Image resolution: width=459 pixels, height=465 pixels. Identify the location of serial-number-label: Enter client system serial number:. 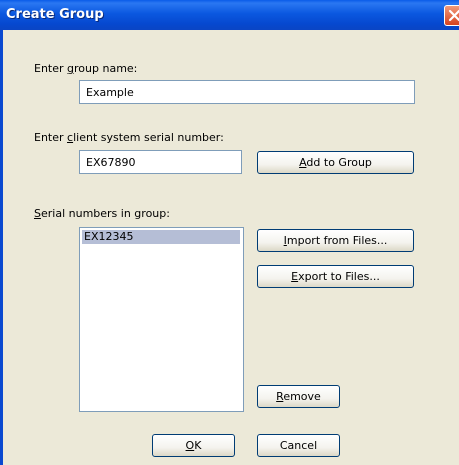
(129, 137).